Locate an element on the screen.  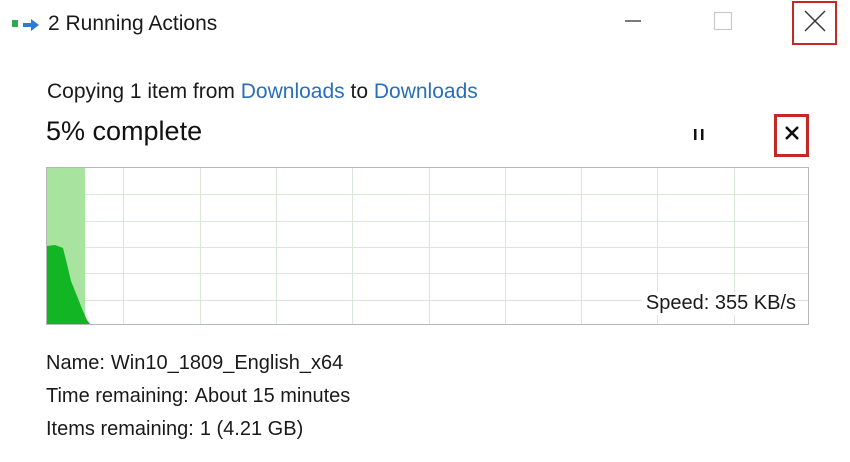
cancel-button is located at coordinates (791, 135).